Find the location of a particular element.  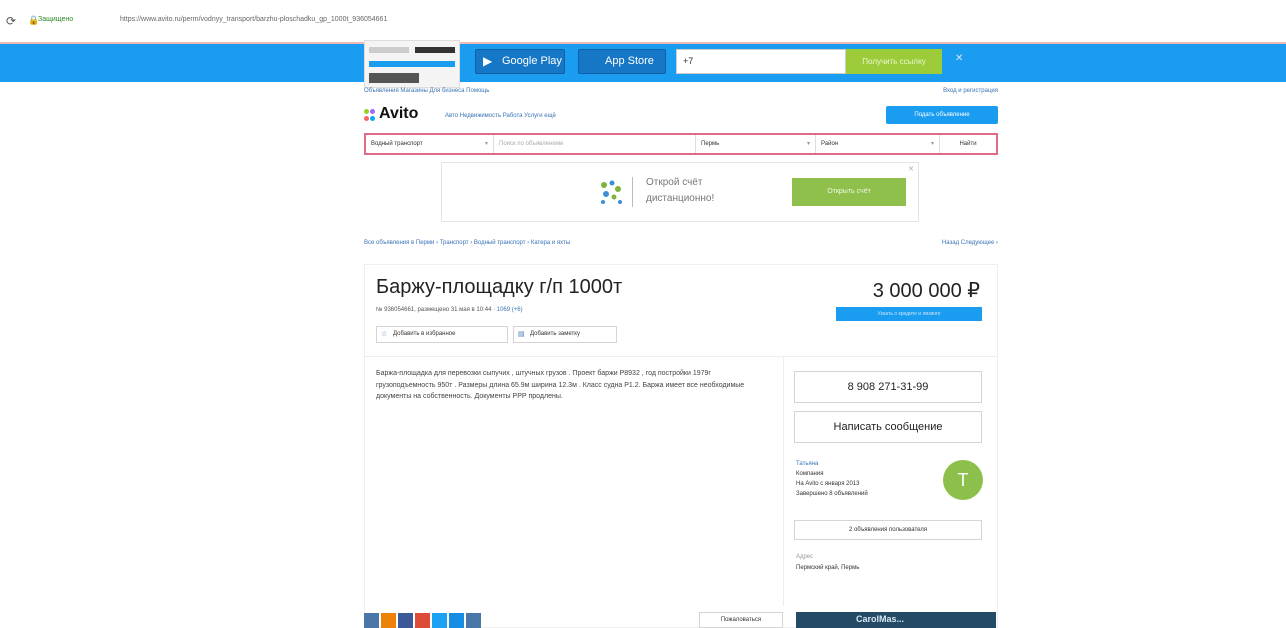

seller-ads-button: 2 объявления пользователя is located at coordinates (888, 530).